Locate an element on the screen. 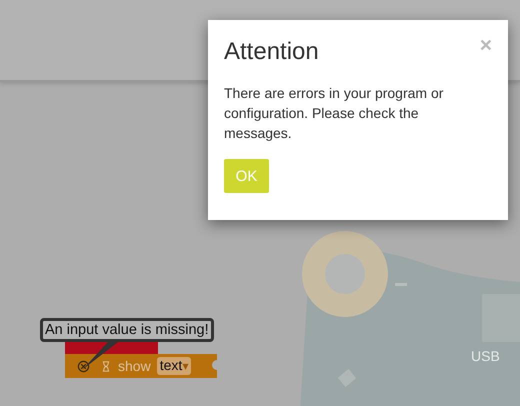  error-tooltip: An input value is missing! is located at coordinates (127, 330).